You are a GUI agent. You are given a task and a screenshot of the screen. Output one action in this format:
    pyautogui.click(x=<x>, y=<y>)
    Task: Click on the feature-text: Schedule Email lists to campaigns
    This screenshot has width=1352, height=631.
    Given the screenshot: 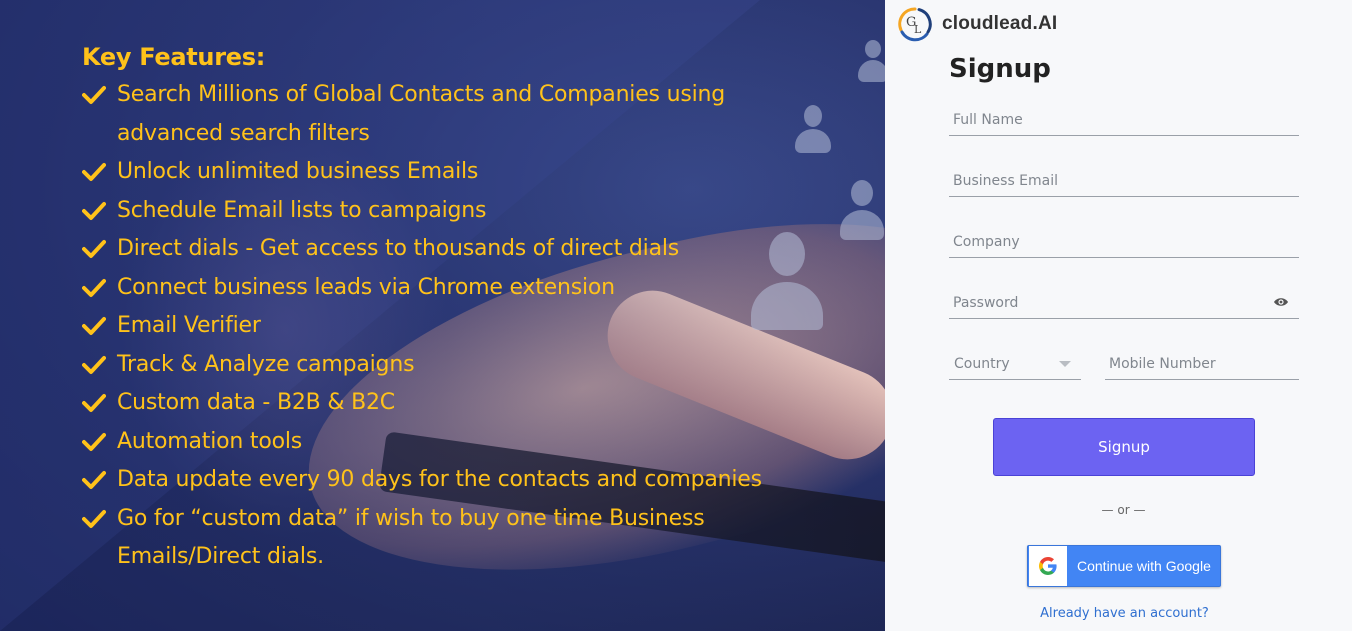 What is the action you would take?
    pyautogui.click(x=302, y=210)
    